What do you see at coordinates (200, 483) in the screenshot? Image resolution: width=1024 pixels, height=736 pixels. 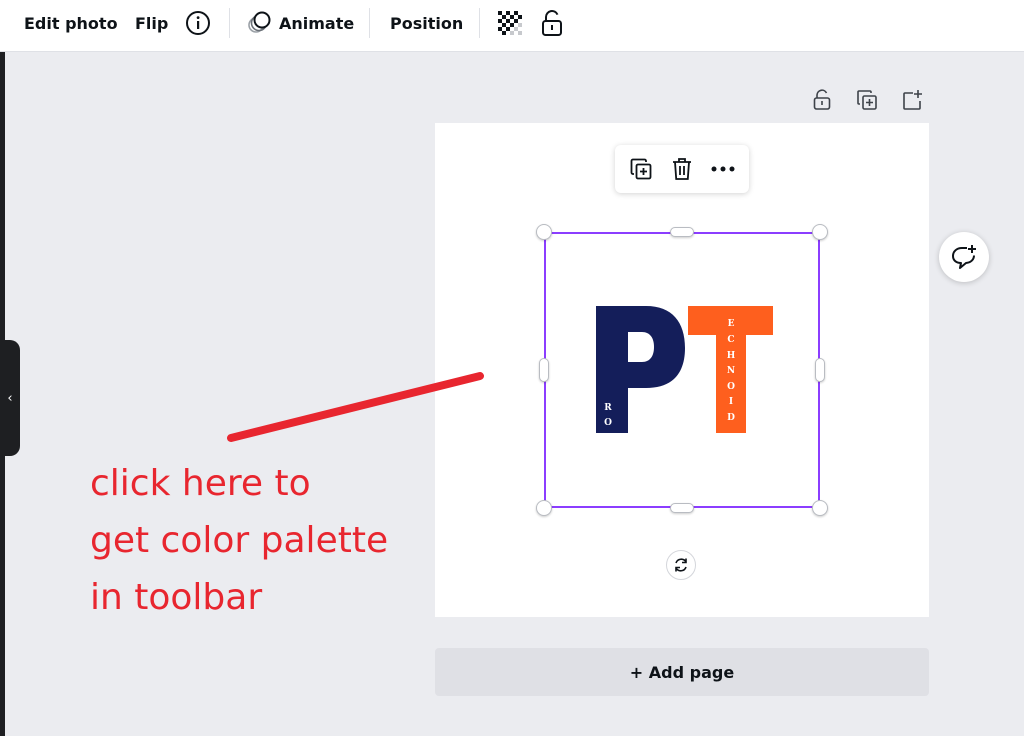 I see `annotation-line: click here to` at bounding box center [200, 483].